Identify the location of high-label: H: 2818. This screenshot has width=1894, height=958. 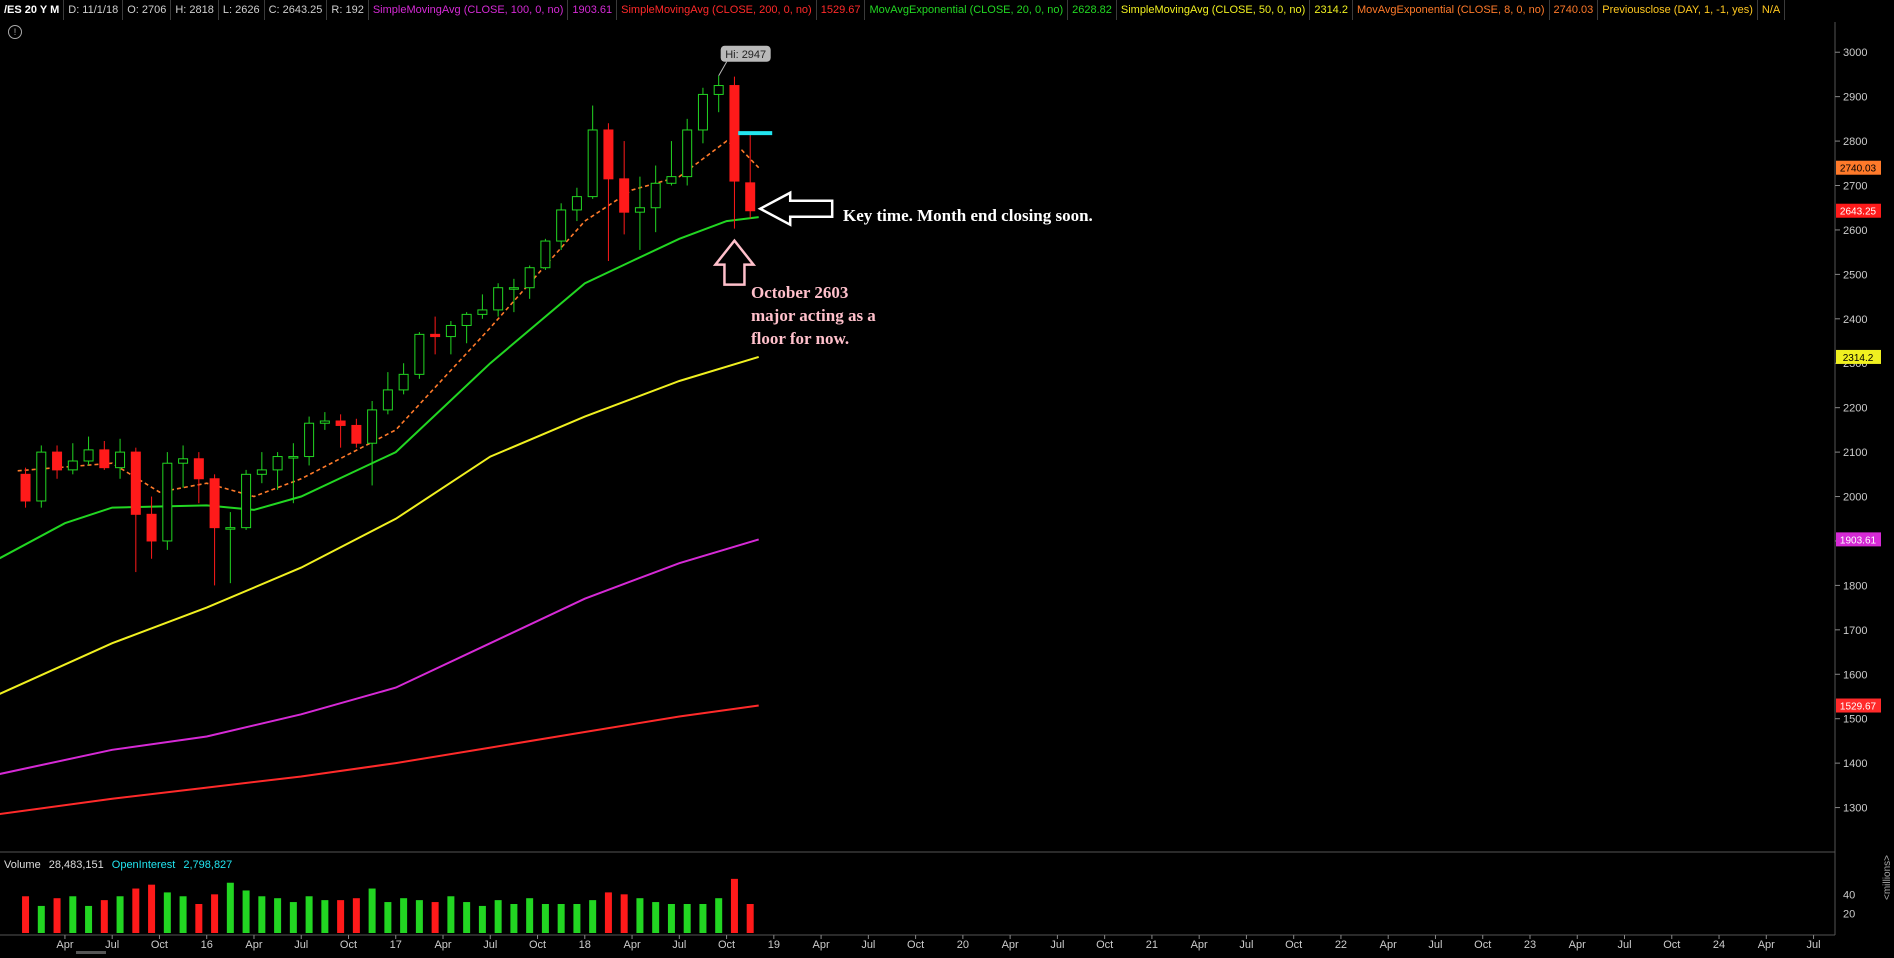
(195, 10).